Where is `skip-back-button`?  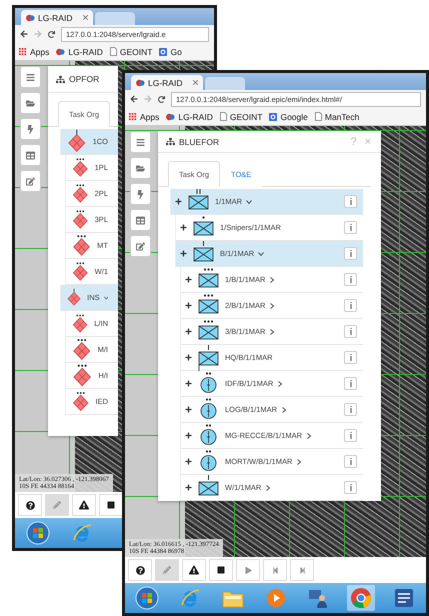
skip-back-button is located at coordinates (275, 570).